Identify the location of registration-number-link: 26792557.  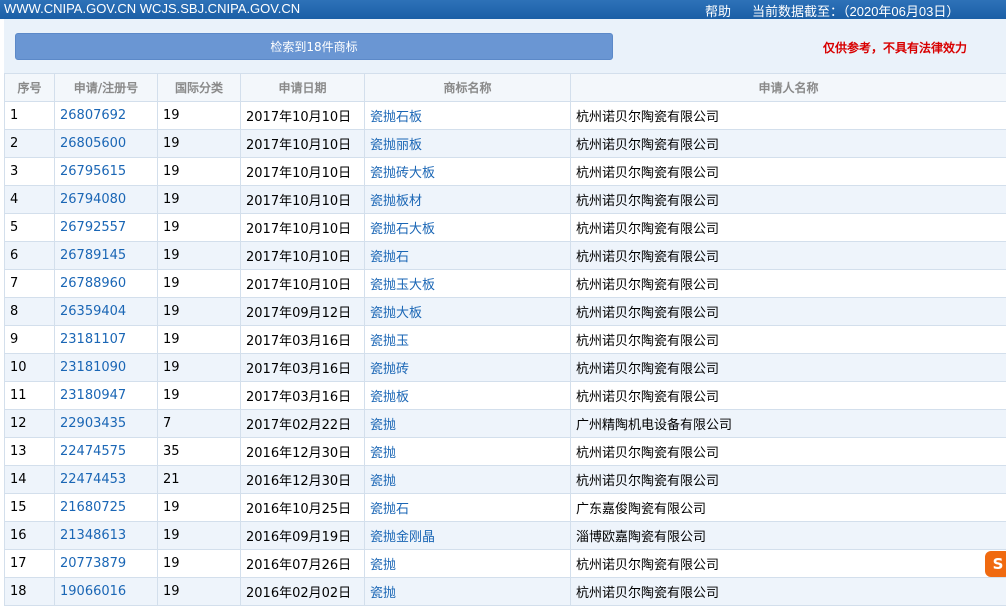
(93, 227).